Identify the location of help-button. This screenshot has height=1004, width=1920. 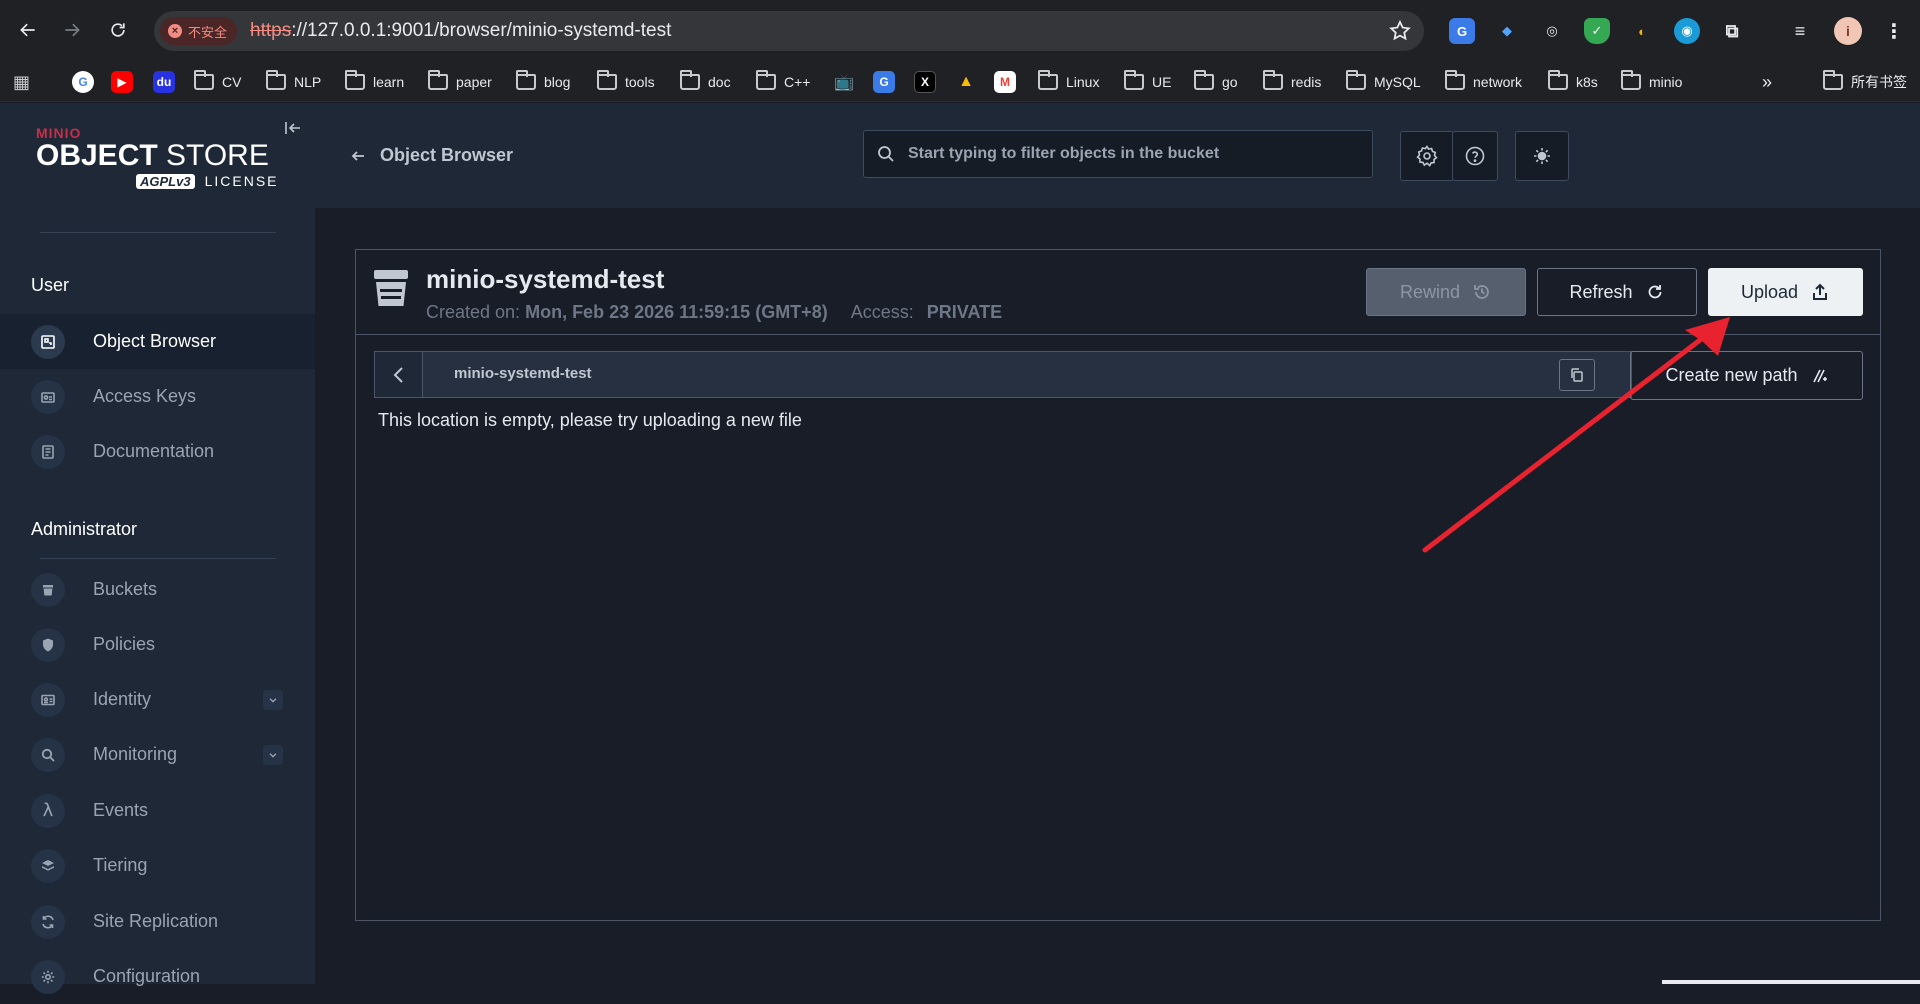
(1475, 156).